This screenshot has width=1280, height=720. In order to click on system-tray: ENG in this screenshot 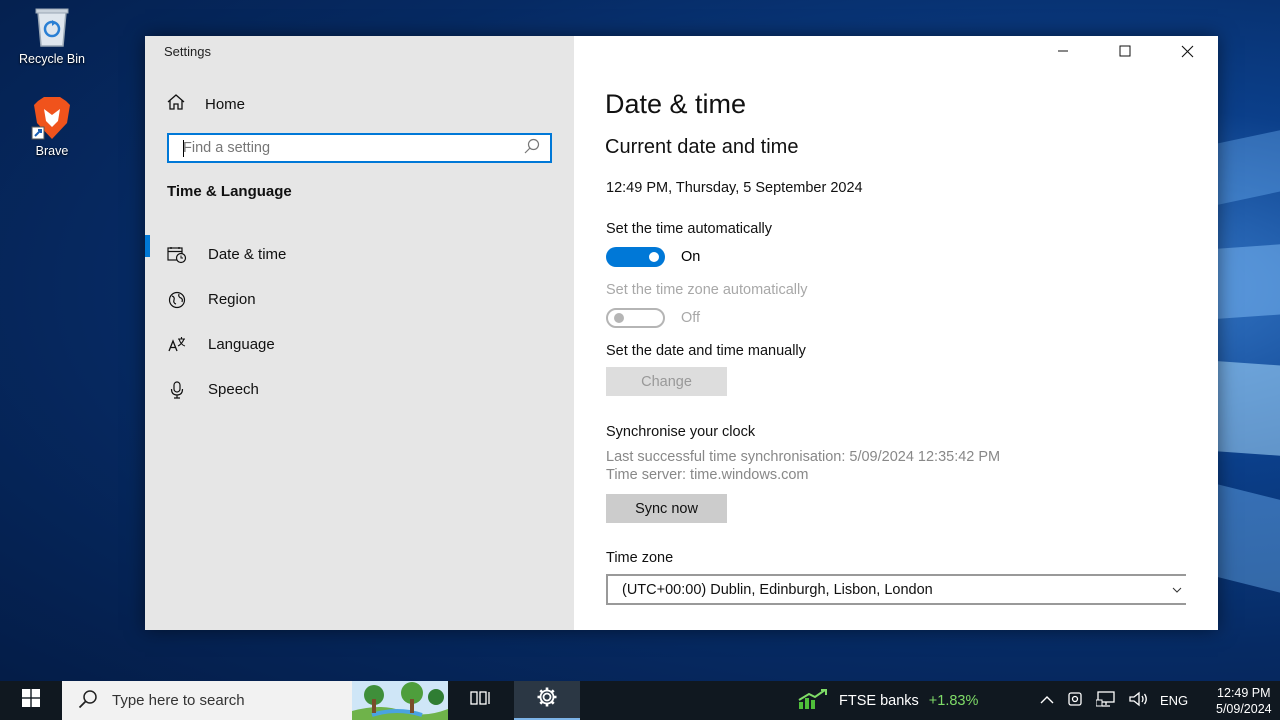, I will do `click(1114, 700)`.